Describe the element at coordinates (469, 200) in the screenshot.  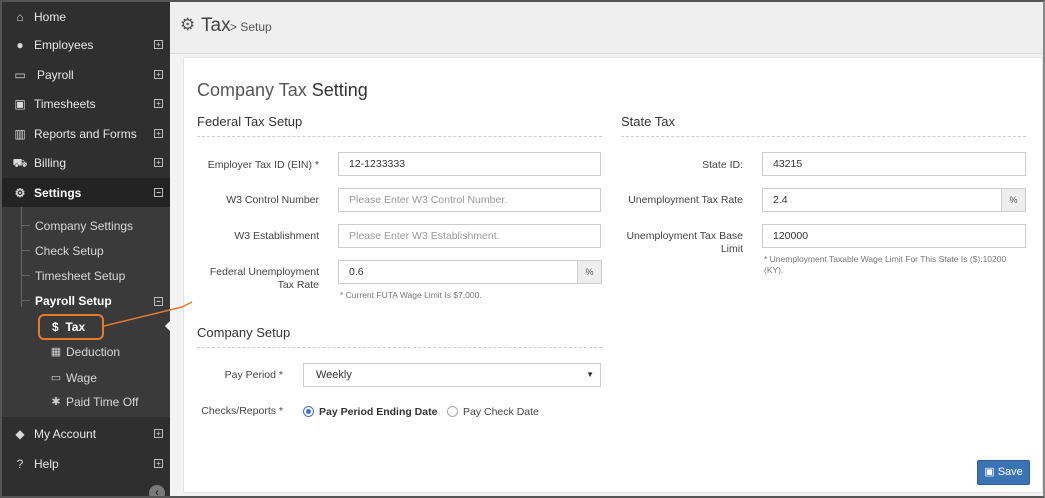
I see `w3-control-input: Please Enter W3 Control Number.` at that location.